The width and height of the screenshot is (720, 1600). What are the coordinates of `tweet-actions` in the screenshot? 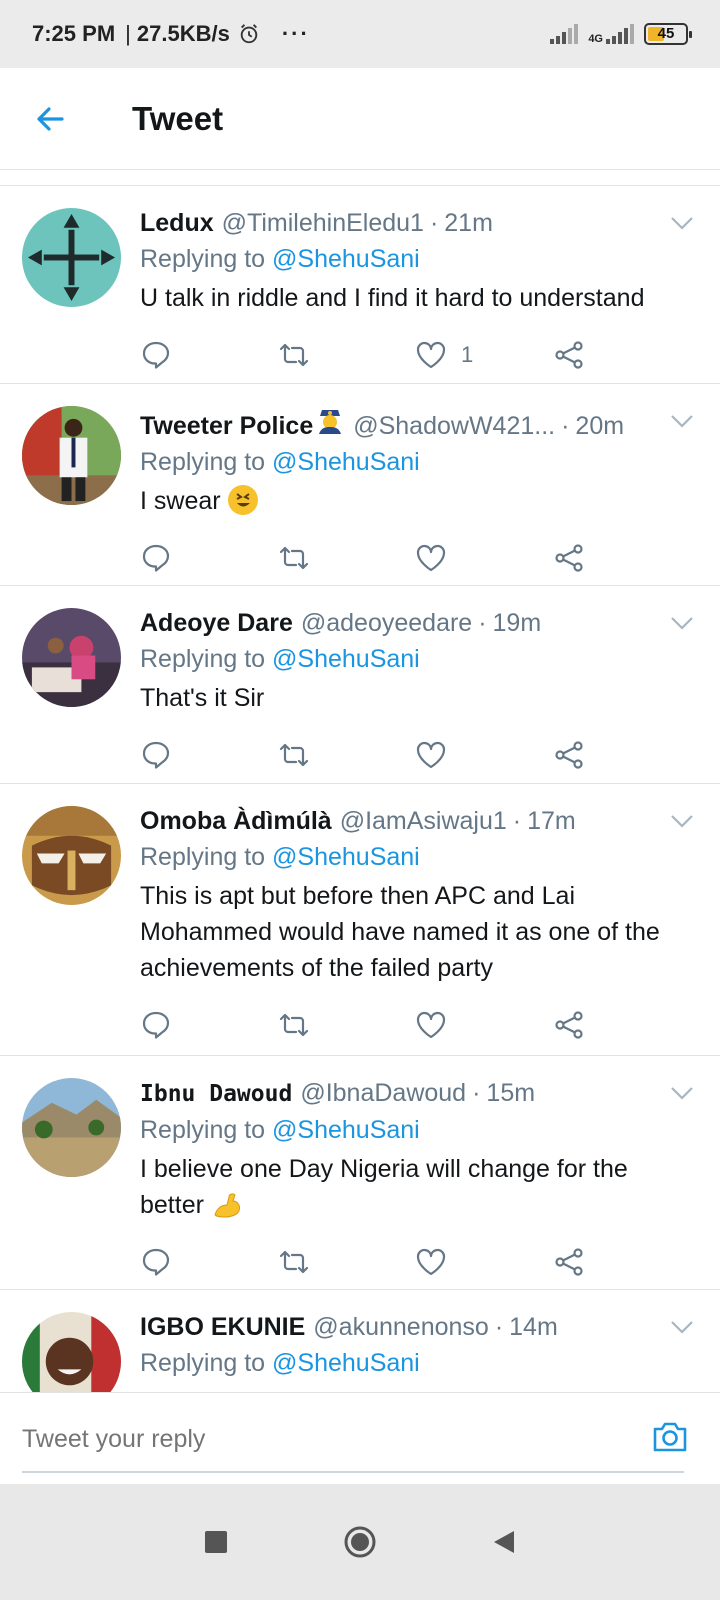 It's located at (415, 755).